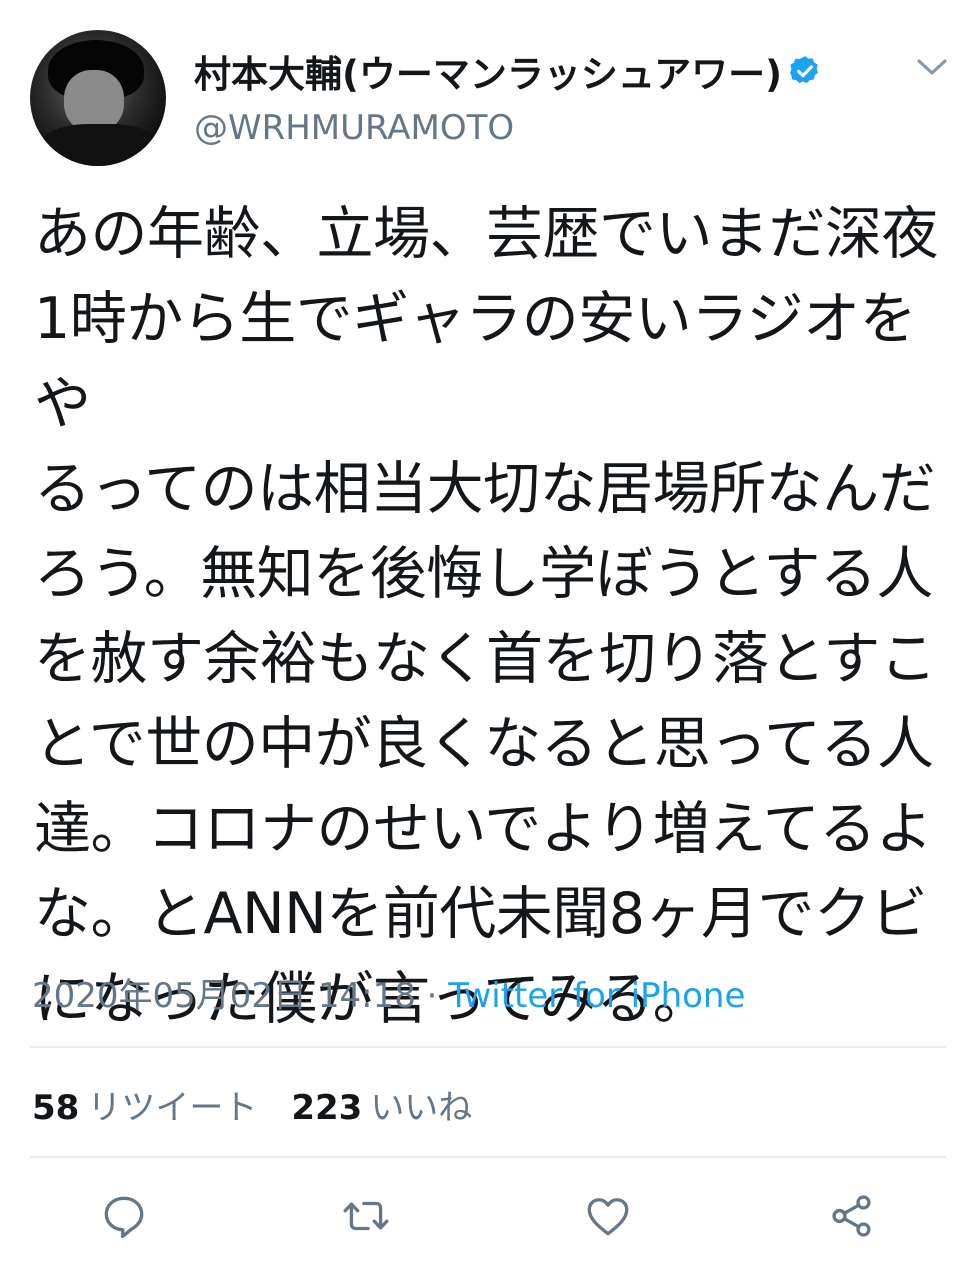 This screenshot has height=1280, width=976. What do you see at coordinates (172, 1108) in the screenshot?
I see `retweets-label: リツイート` at bounding box center [172, 1108].